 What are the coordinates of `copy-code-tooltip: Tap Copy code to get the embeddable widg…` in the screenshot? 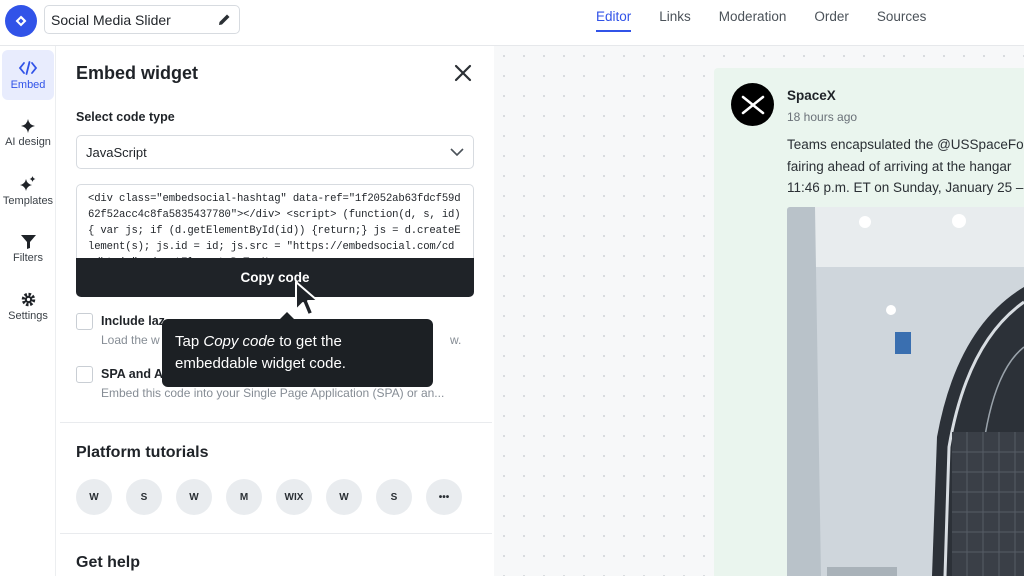 It's located at (297, 349).